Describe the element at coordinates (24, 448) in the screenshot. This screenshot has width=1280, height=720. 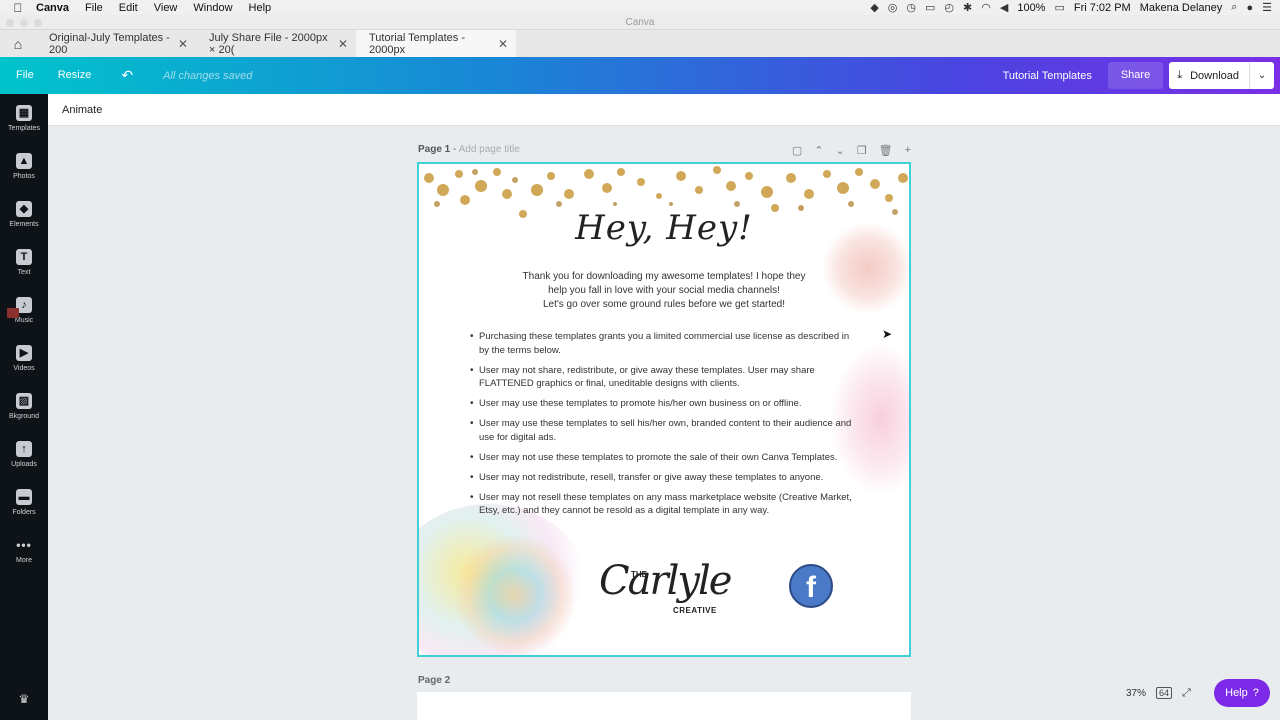
I see `uploads-icon: ↑` at that location.